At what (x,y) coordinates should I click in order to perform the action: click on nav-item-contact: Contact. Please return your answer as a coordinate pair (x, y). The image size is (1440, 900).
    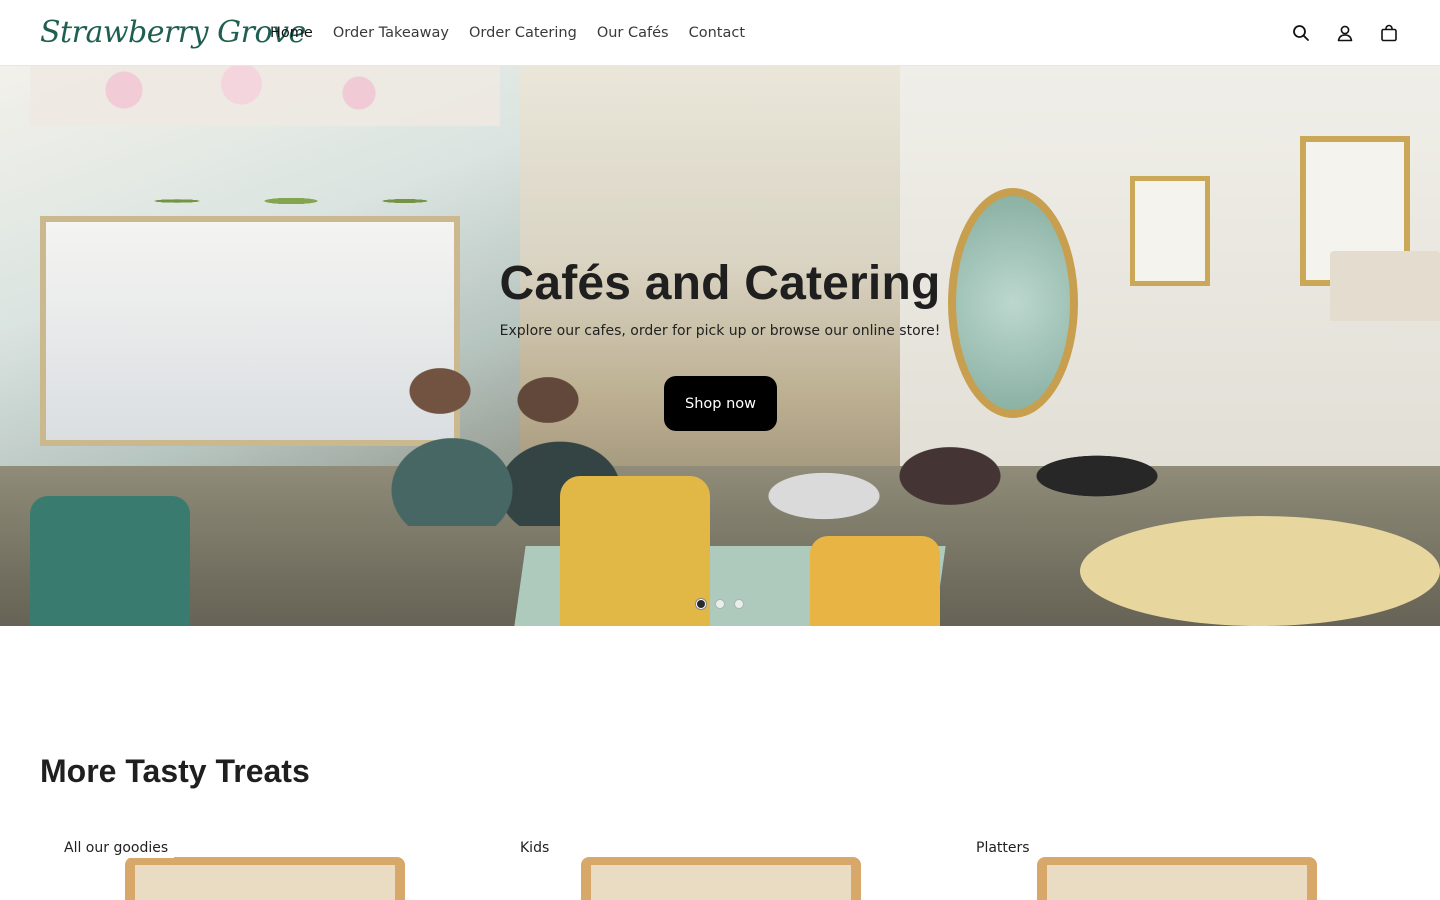
    Looking at the image, I should click on (717, 33).